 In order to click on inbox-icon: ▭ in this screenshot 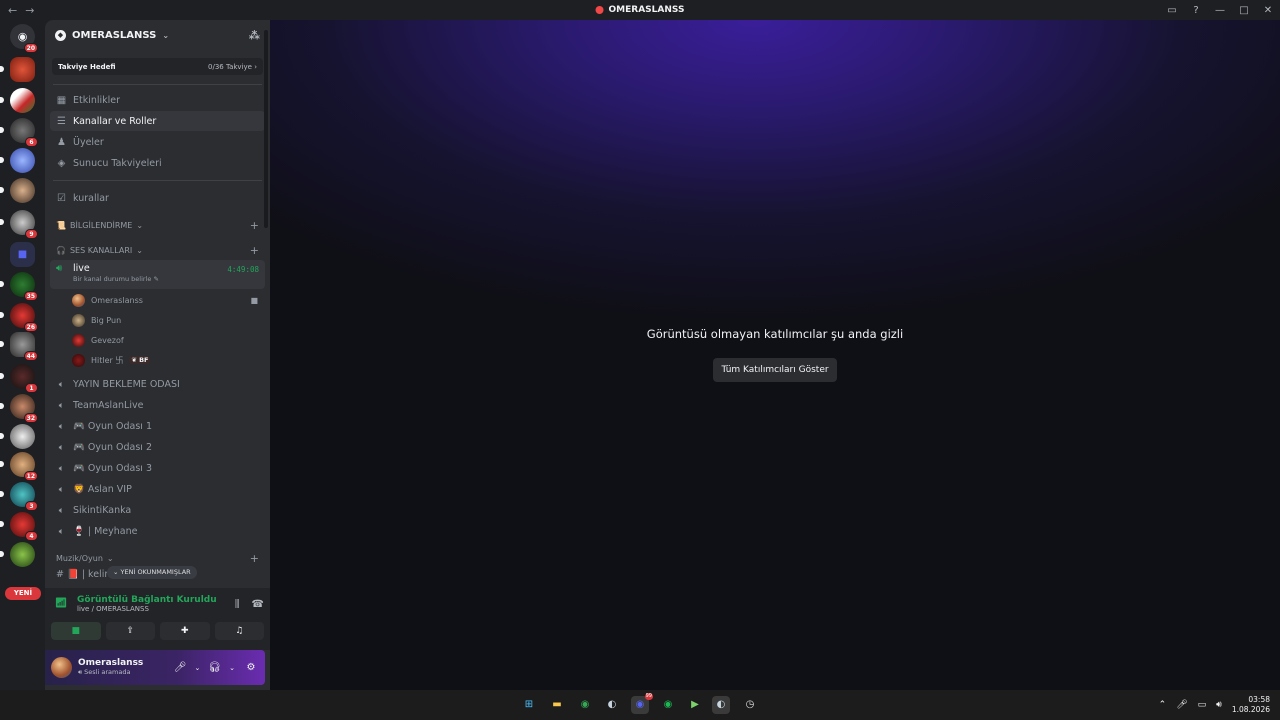, I will do `click(1172, 10)`.